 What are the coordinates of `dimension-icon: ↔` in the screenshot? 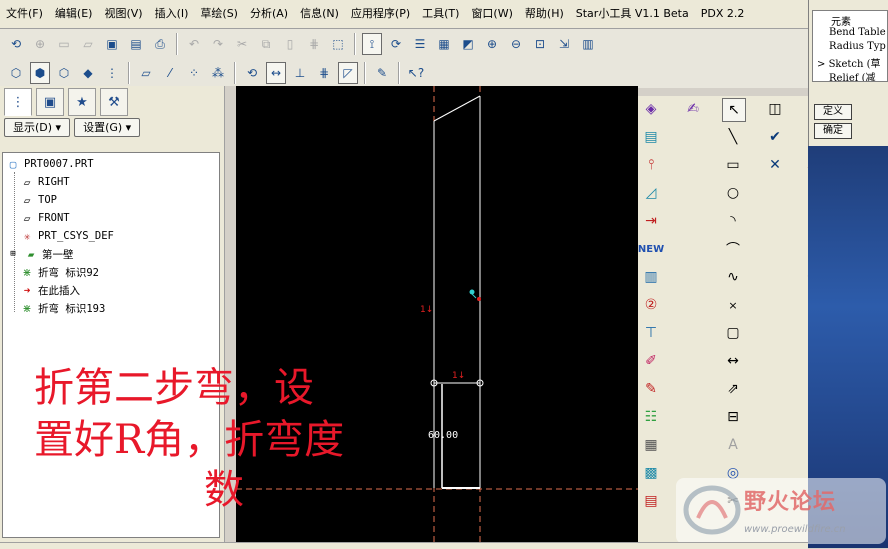 It's located at (733, 361).